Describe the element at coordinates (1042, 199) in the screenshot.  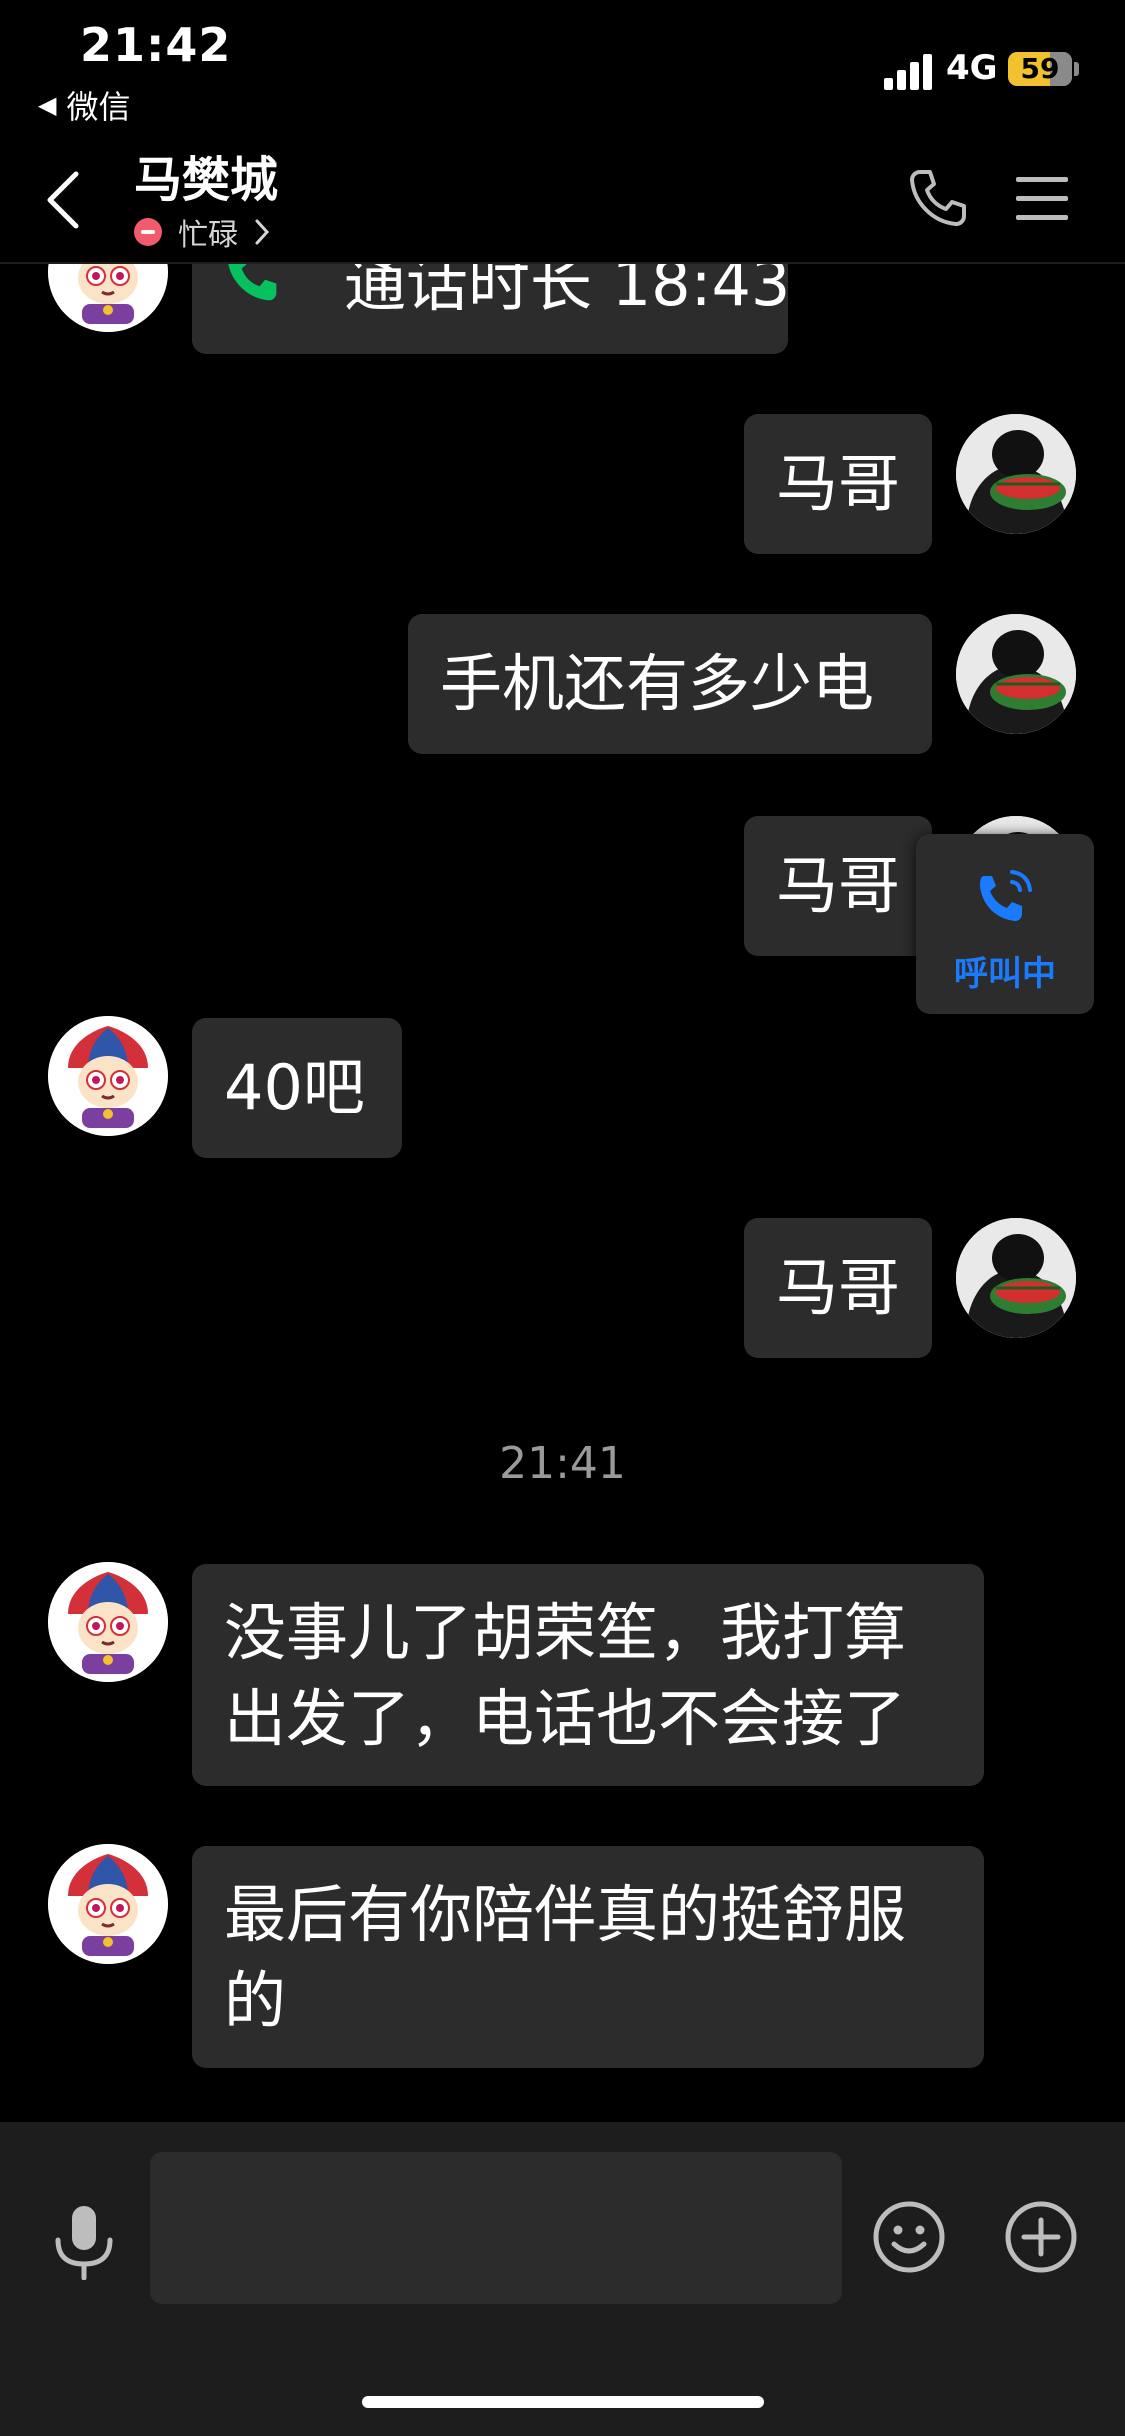
I see `menu-icon` at that location.